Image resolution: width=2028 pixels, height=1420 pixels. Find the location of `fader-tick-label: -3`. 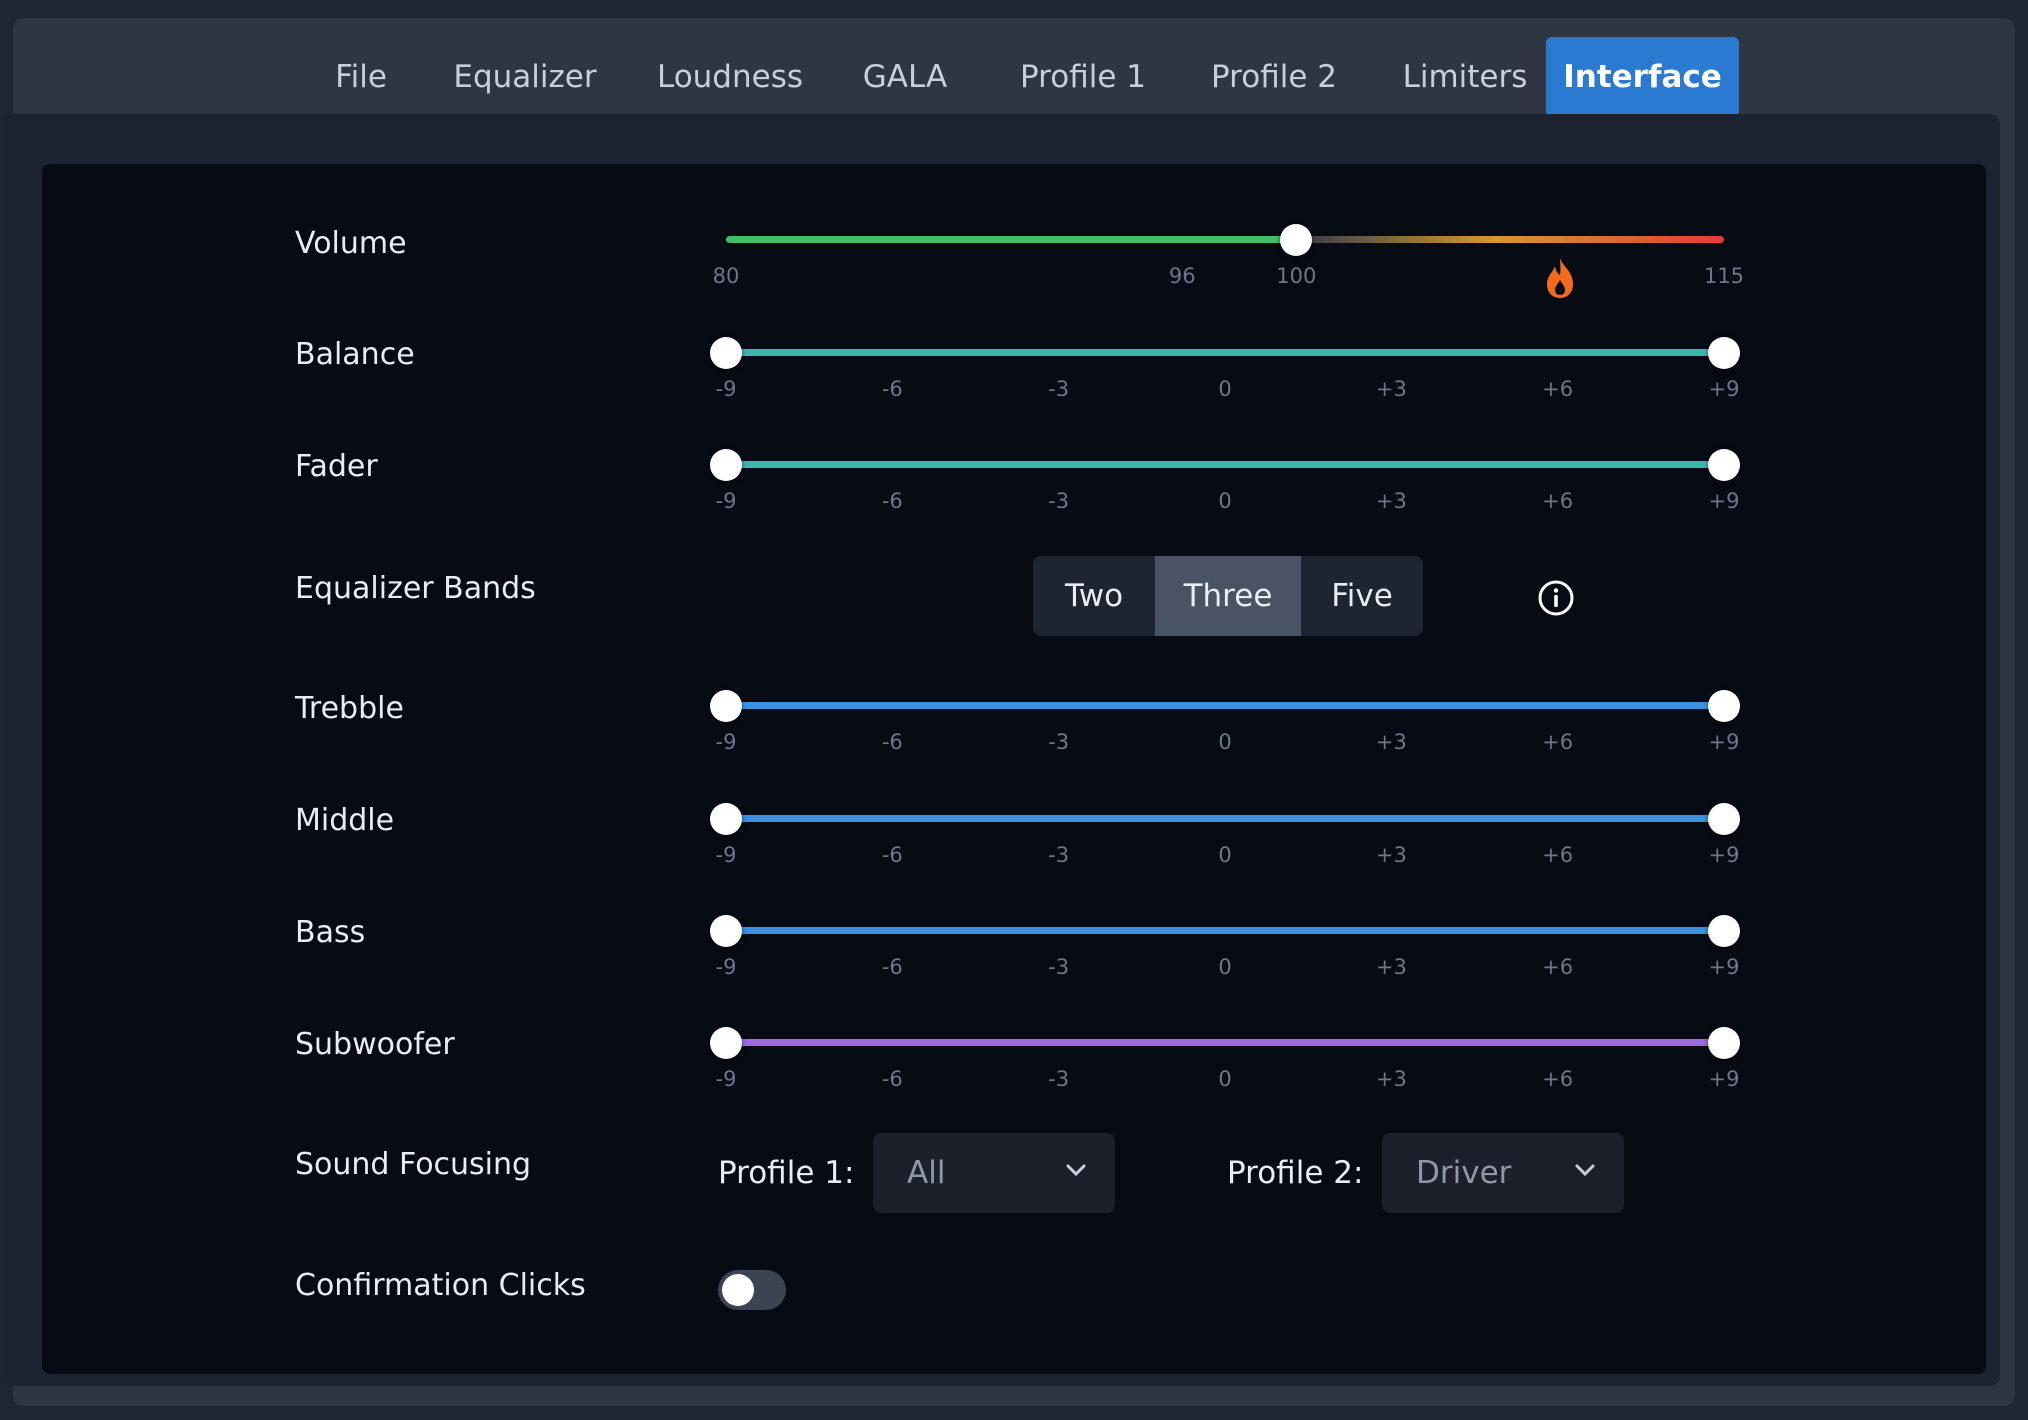

fader-tick-label: -3 is located at coordinates (1059, 501).